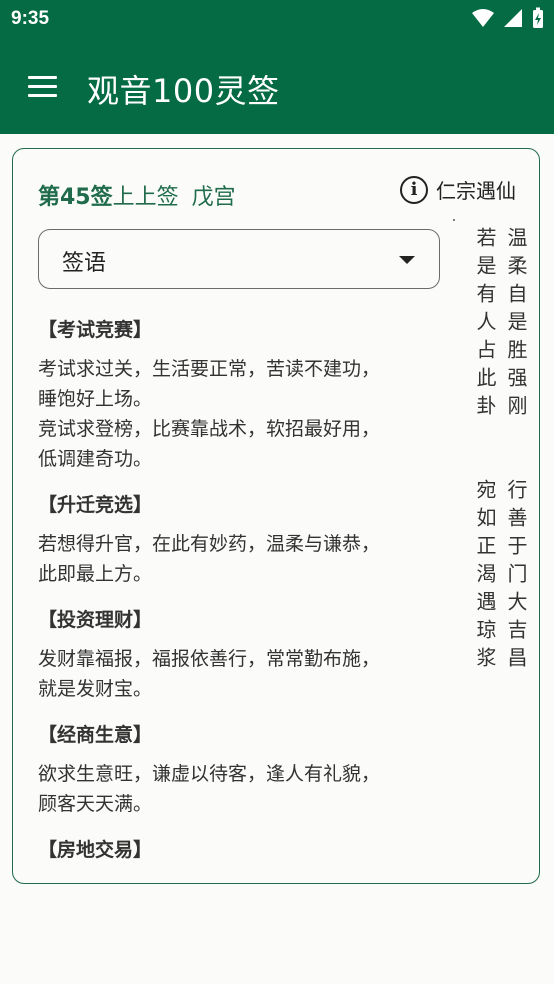 The image size is (554, 984). Describe the element at coordinates (238, 789) in the screenshot. I see `section-text: 欲求生意旺，谦虚以待客，逢人有礼貌， 顾客天天满。` at that location.